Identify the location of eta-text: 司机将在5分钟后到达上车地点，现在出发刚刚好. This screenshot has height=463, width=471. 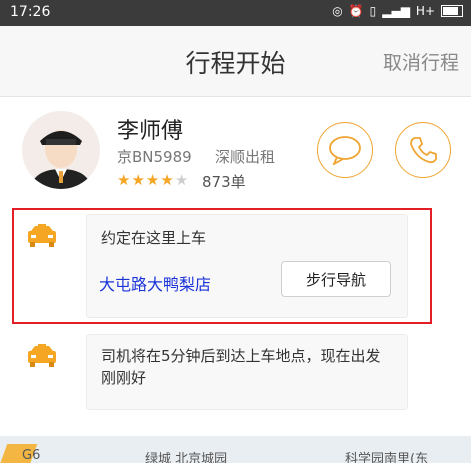
(241, 367).